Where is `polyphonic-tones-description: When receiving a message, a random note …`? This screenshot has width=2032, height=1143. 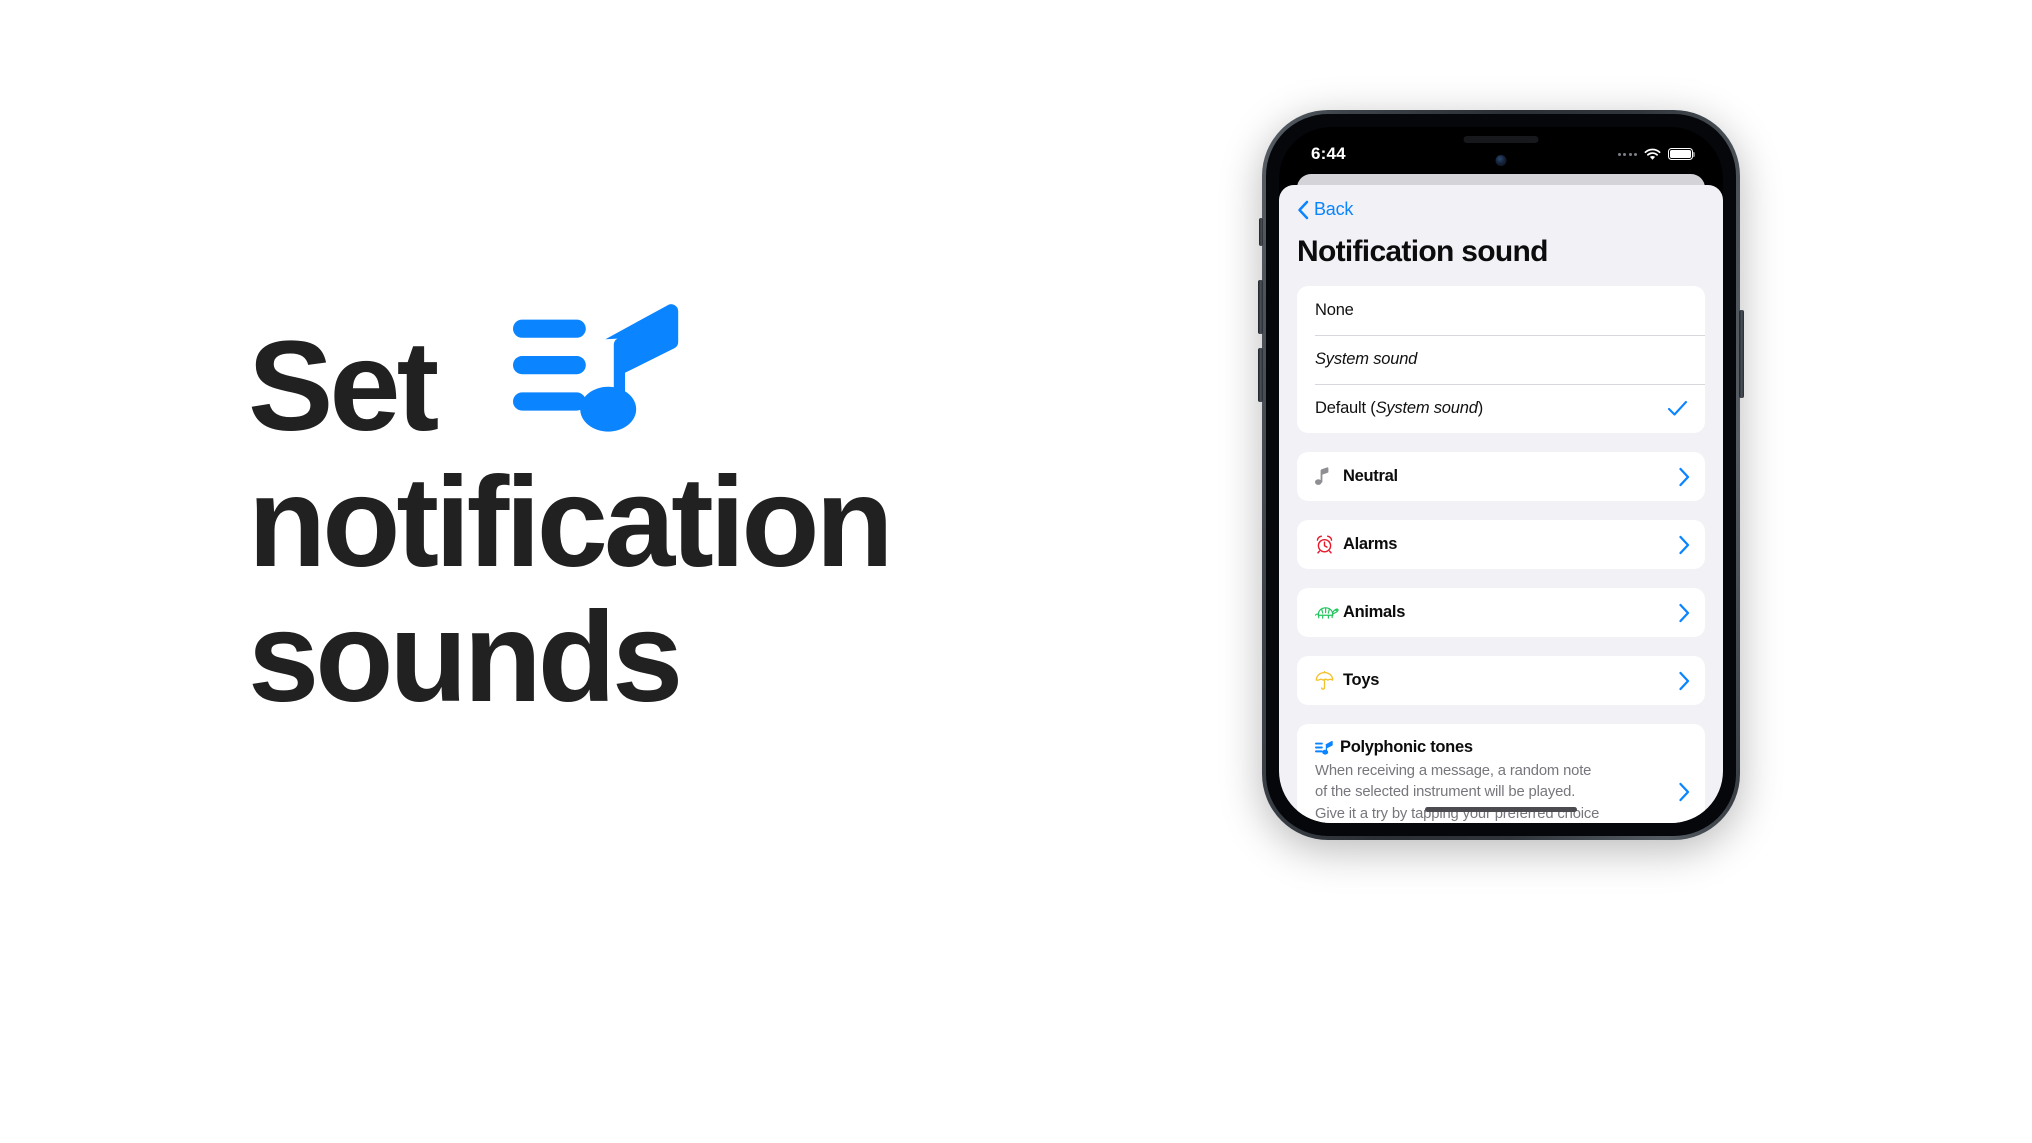
polyphonic-tones-description: When receiving a message, a random note … is located at coordinates (1457, 792).